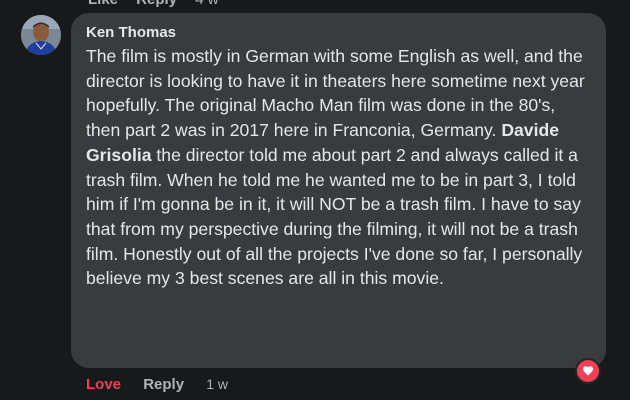  What do you see at coordinates (103, 4) in the screenshot?
I see `like-button: Like` at bounding box center [103, 4].